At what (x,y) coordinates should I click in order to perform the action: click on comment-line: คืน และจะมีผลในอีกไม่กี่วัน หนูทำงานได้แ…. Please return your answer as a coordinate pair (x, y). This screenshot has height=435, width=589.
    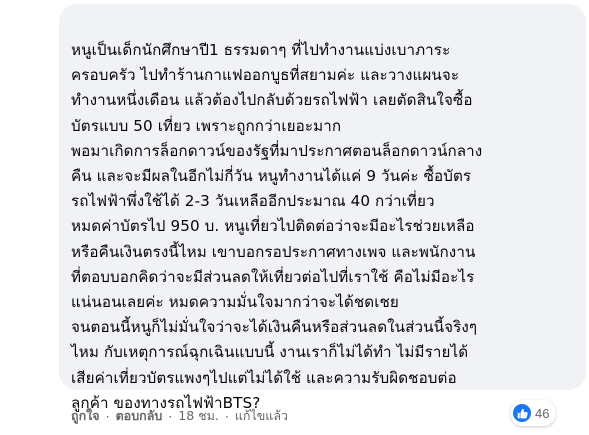
    Looking at the image, I should click on (271, 176).